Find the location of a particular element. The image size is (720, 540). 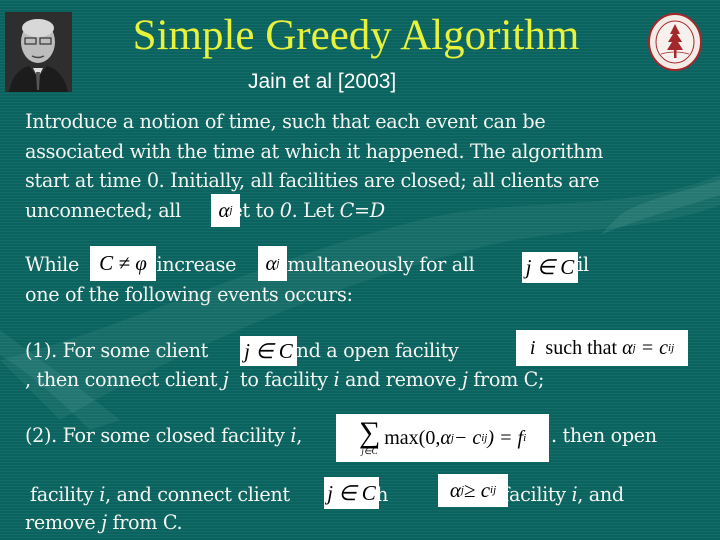

intro-text: . Let is located at coordinates (313, 210).